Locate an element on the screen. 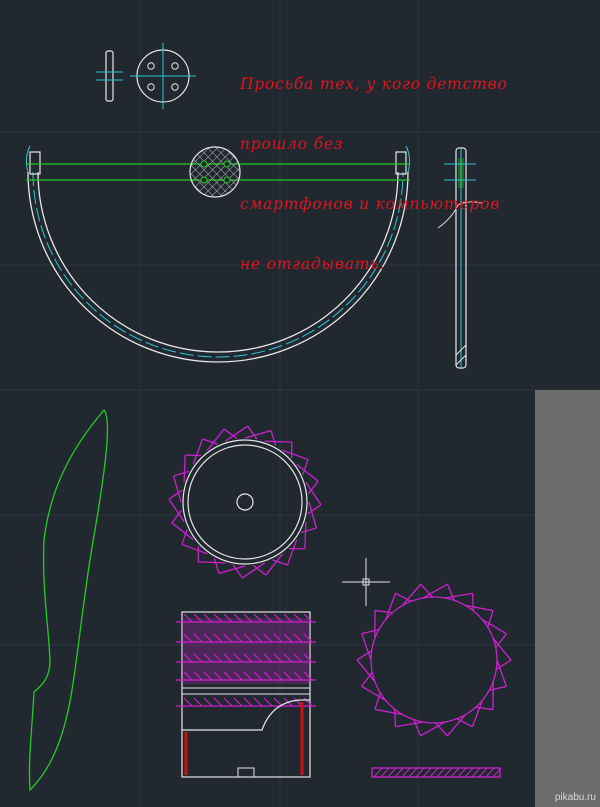 The height and width of the screenshot is (807, 600). crosshair-cursor-icon is located at coordinates (366, 582).